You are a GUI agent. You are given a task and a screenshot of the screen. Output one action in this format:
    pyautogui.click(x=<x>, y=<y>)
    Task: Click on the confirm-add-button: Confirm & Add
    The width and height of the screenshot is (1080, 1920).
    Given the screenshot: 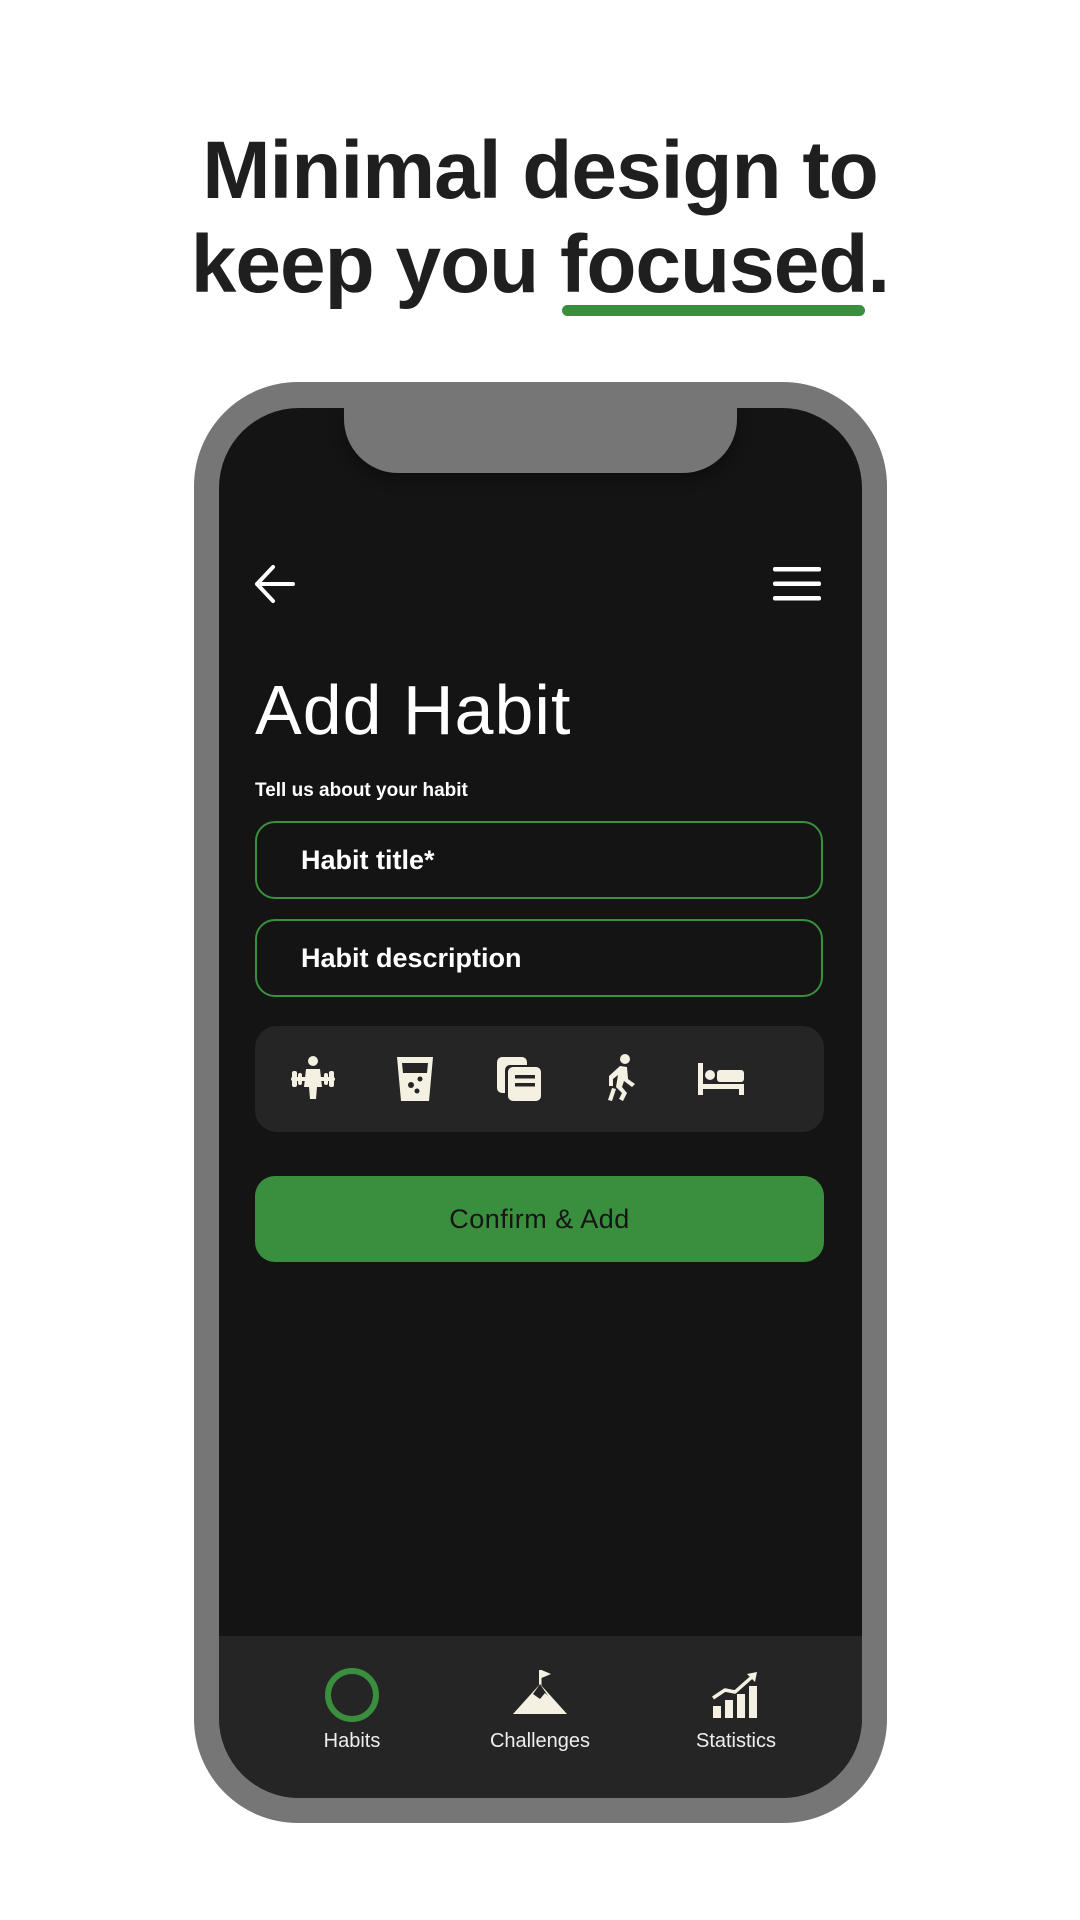 What is the action you would take?
    pyautogui.click(x=539, y=1219)
    